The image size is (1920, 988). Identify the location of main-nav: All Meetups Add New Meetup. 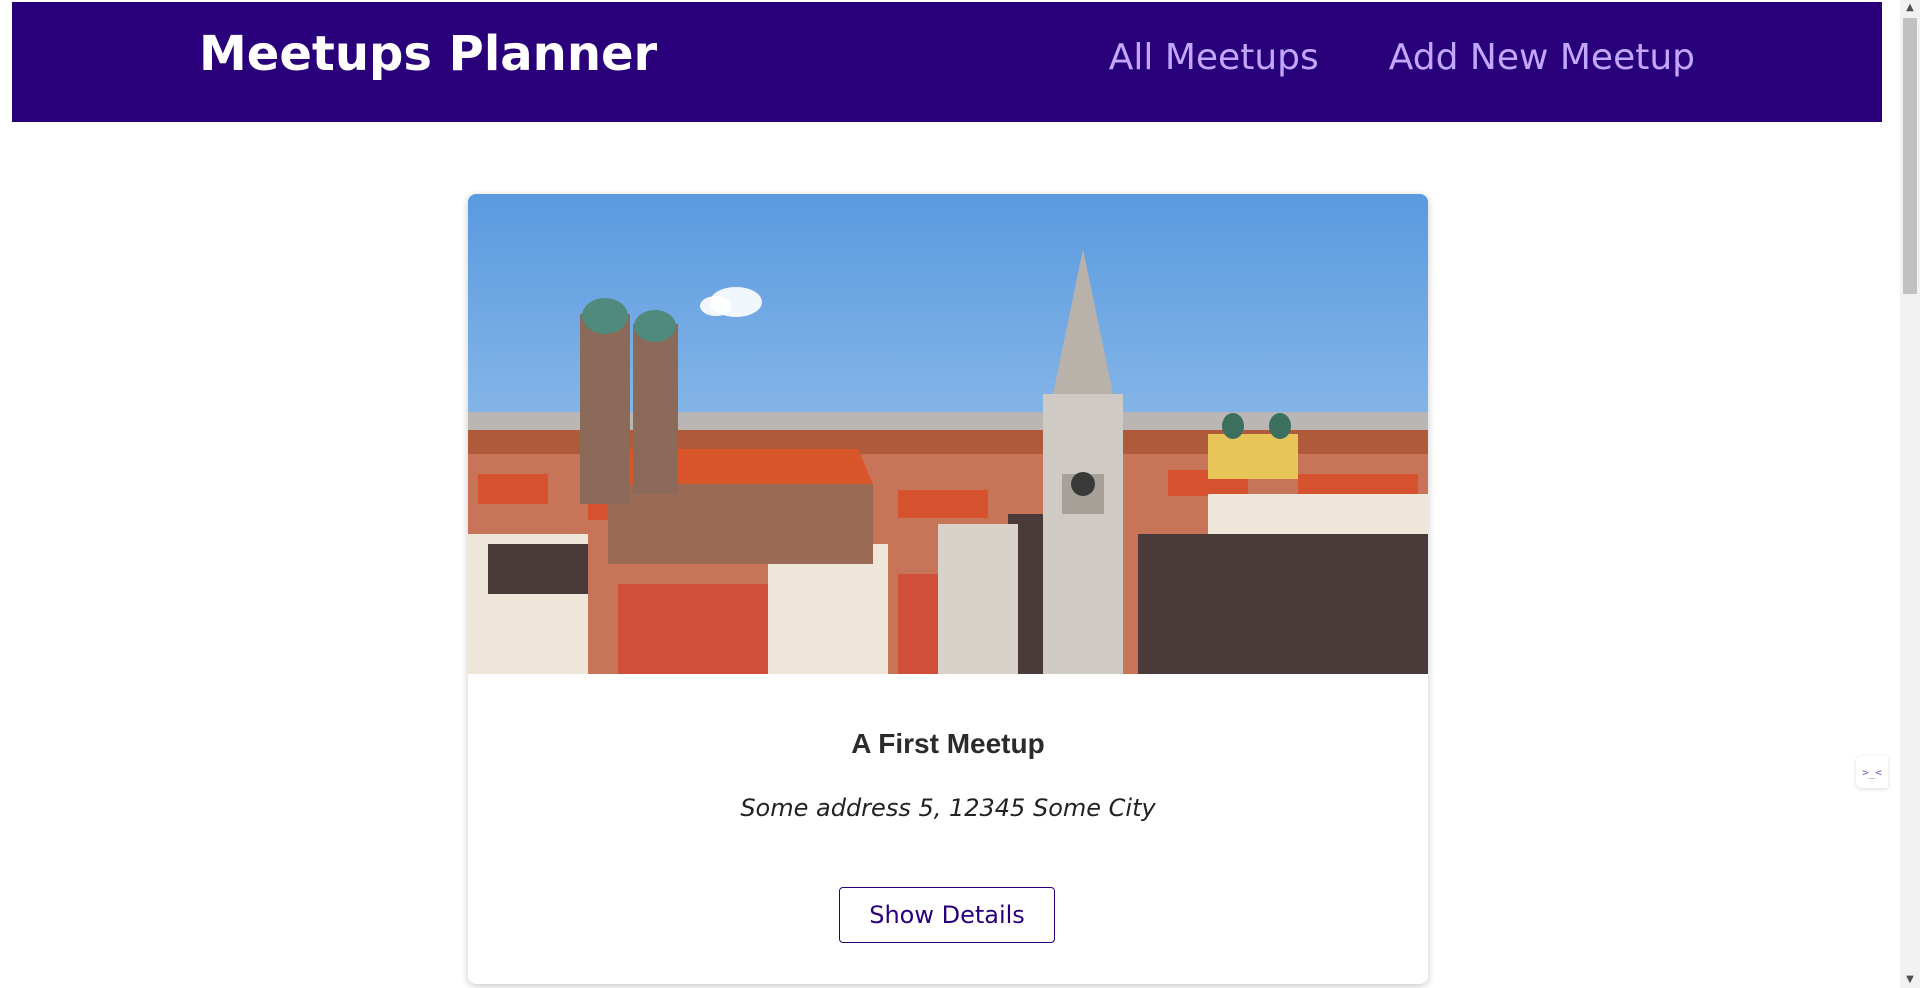
(1402, 58).